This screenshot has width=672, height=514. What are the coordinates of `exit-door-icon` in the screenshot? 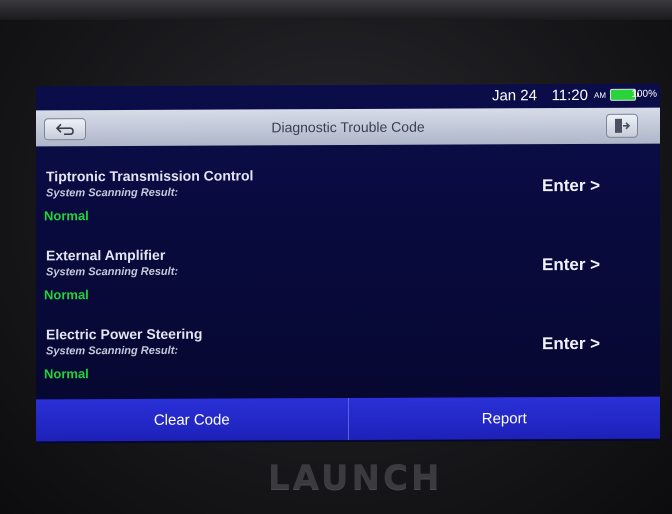 It's located at (623, 125).